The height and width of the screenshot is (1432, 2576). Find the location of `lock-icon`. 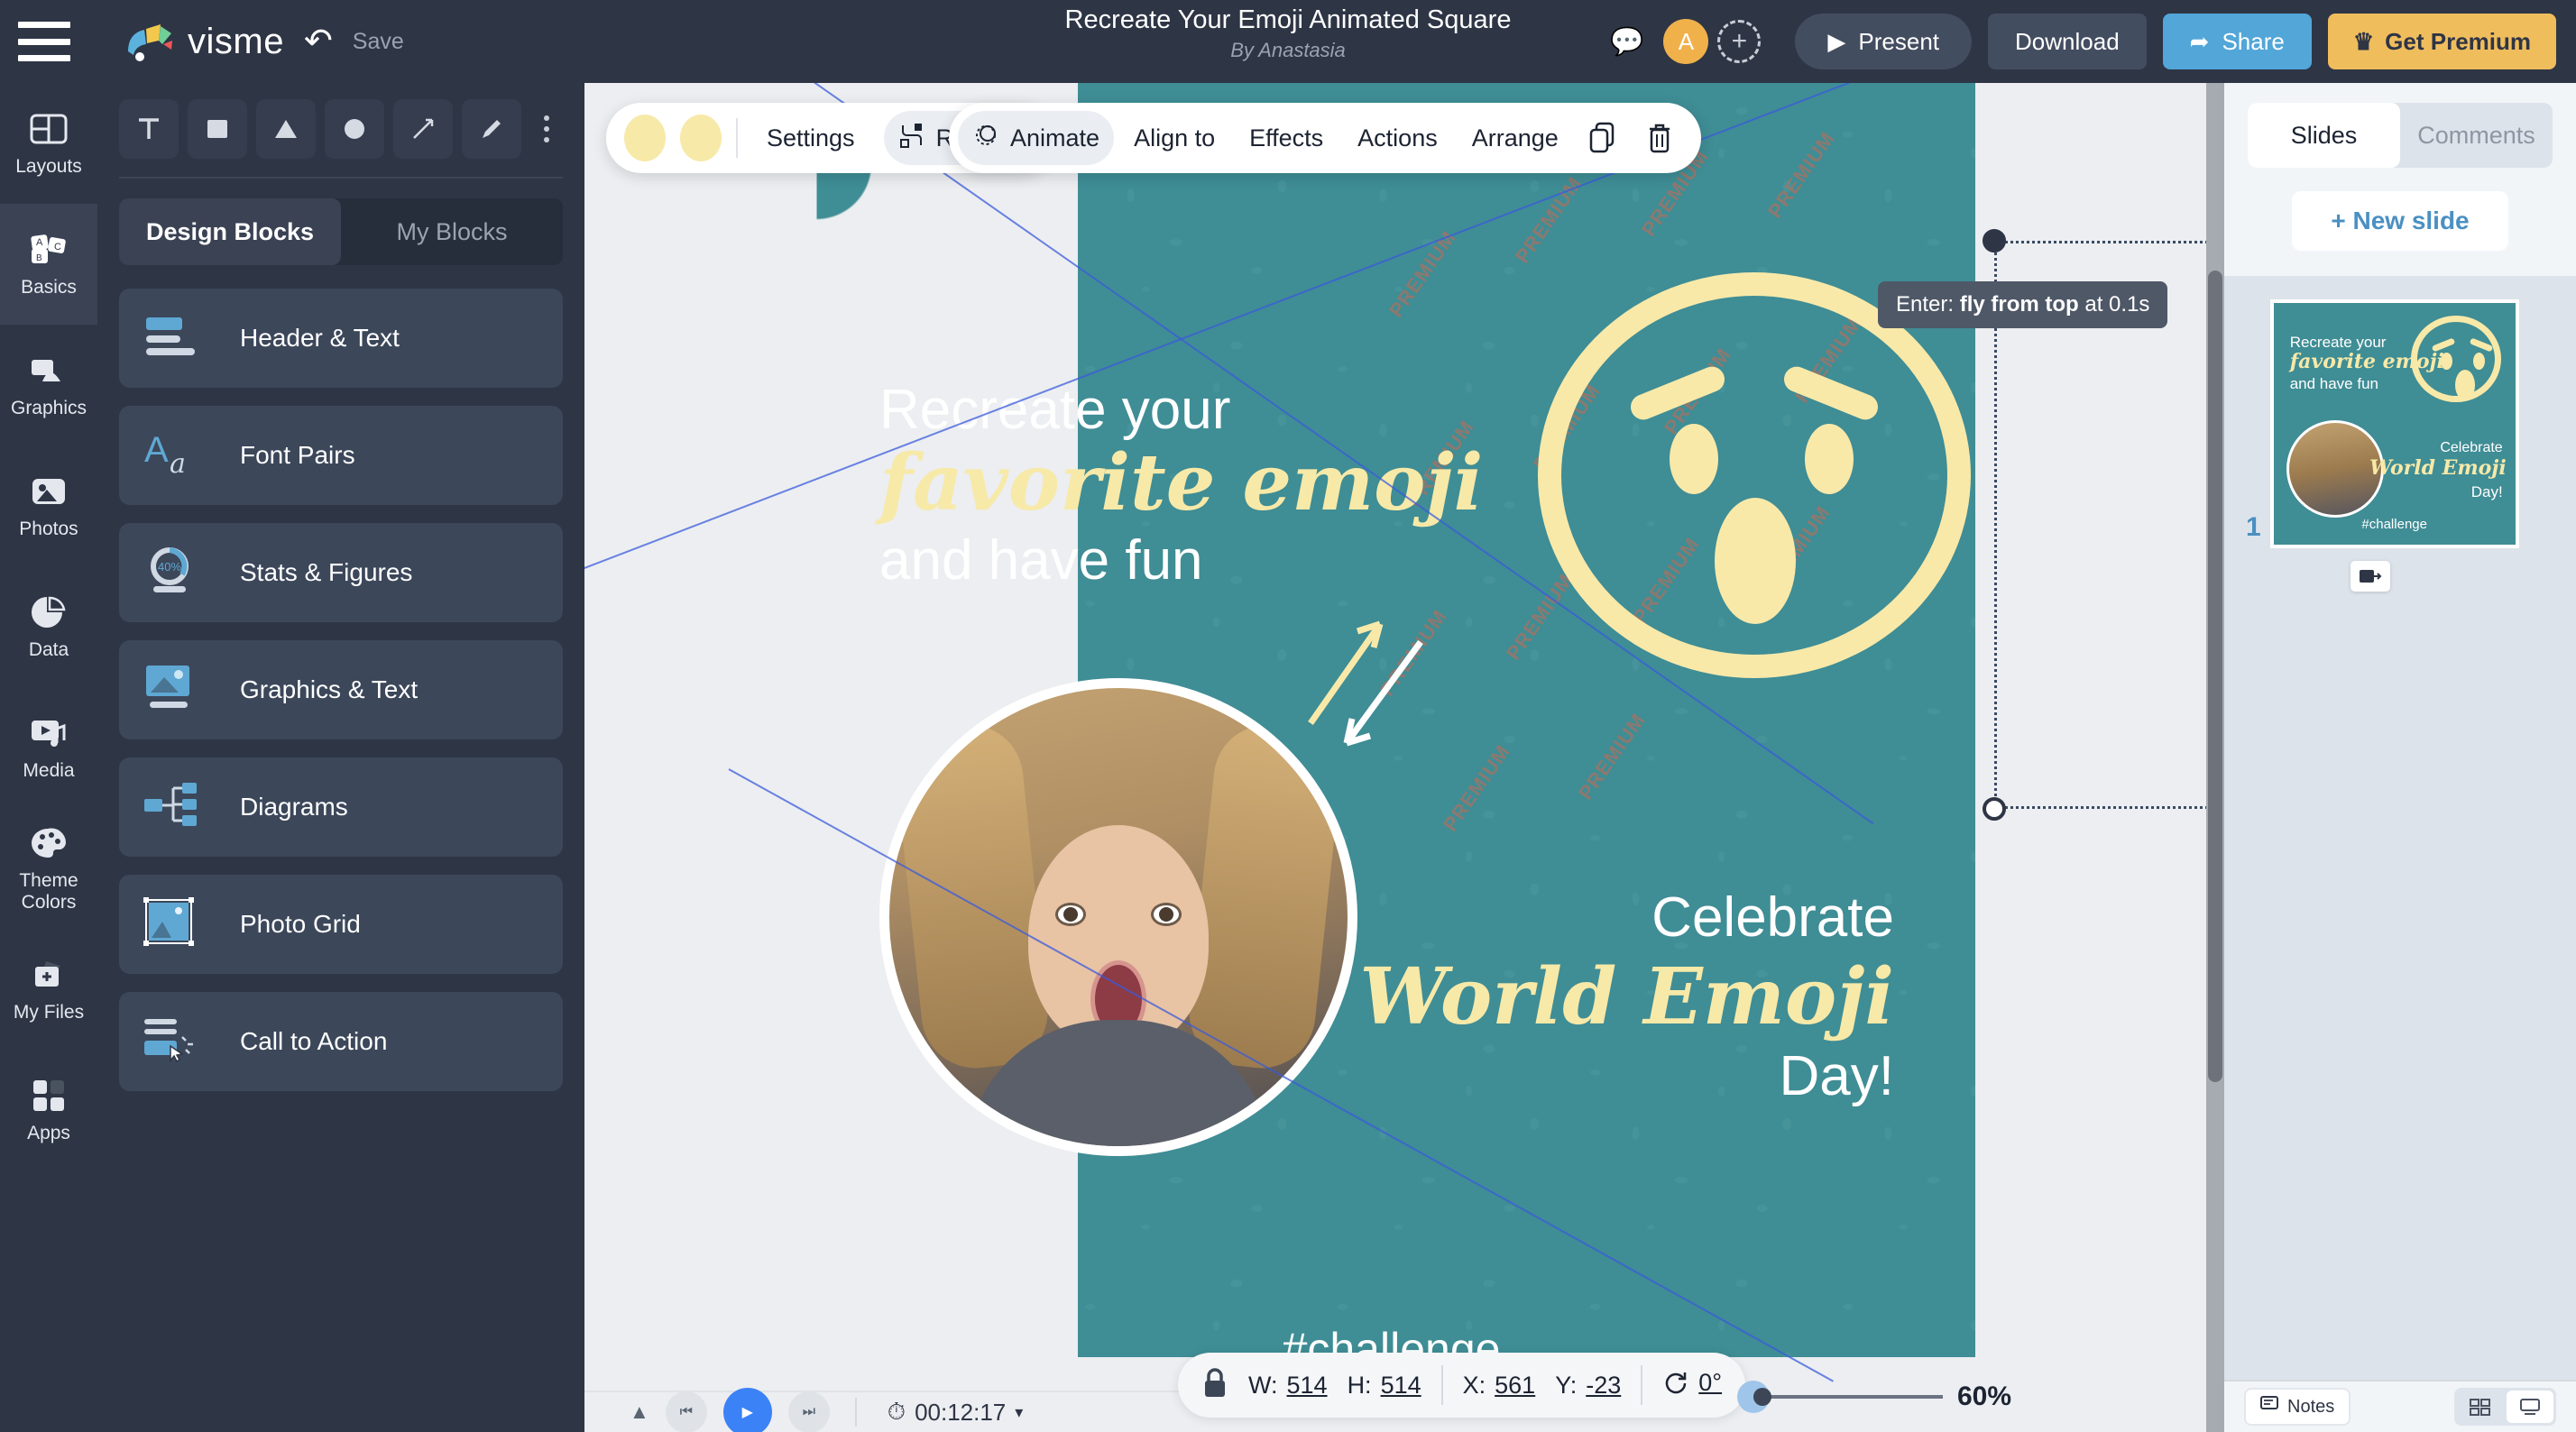

lock-icon is located at coordinates (1214, 1385).